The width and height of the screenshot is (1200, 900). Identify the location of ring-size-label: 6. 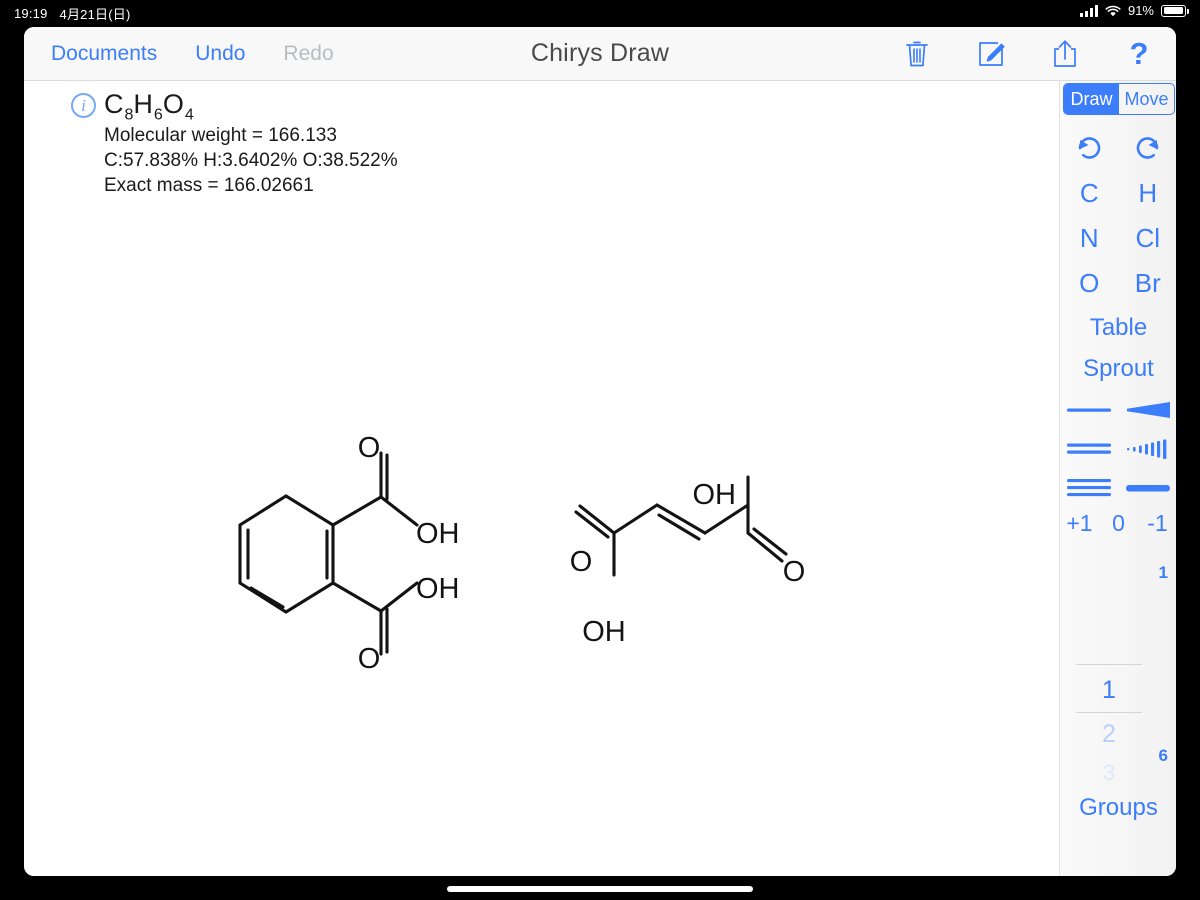
(1163, 755).